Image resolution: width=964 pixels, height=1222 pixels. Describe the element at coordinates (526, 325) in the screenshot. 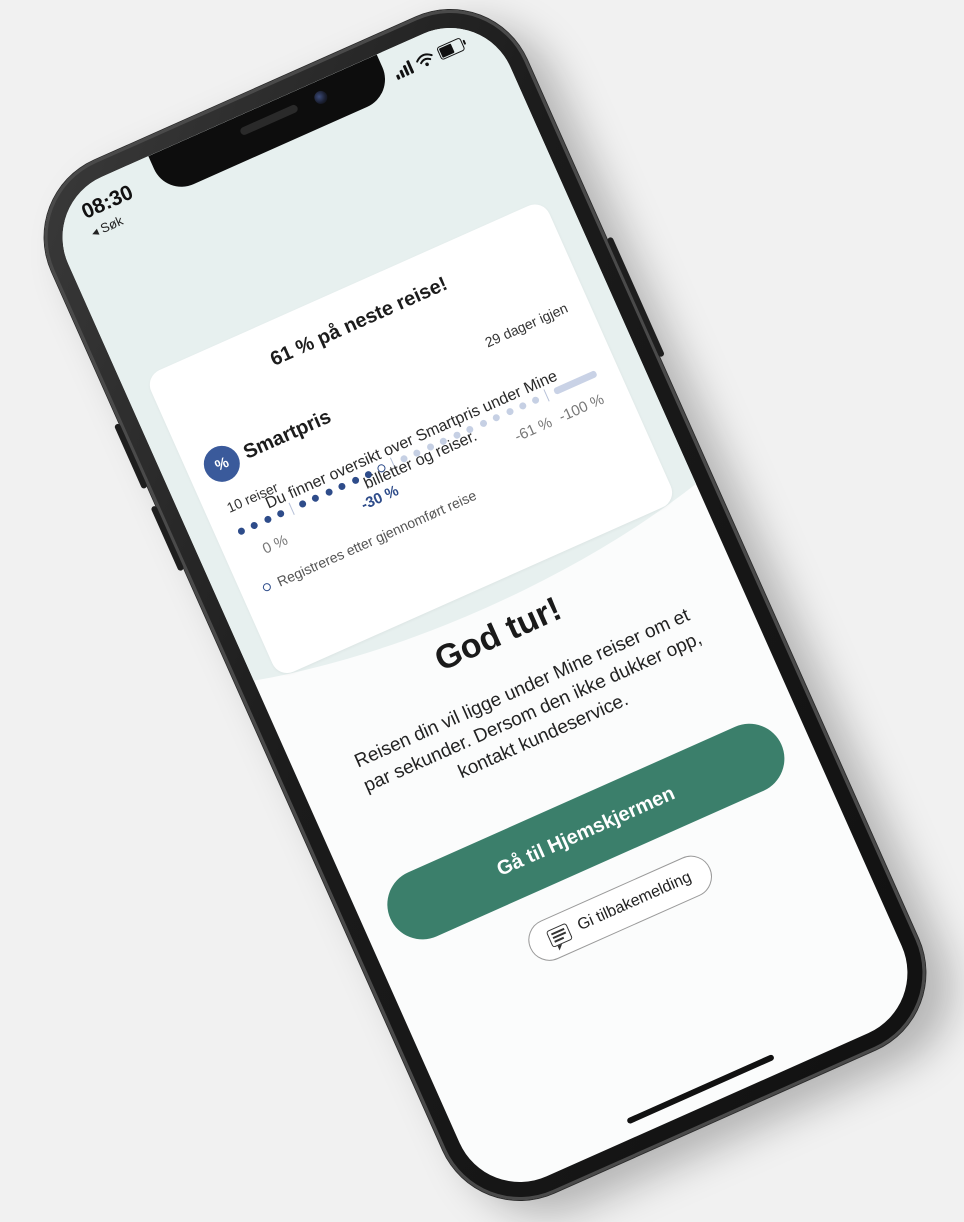

I see `days-left: 29 dager igjen` at that location.